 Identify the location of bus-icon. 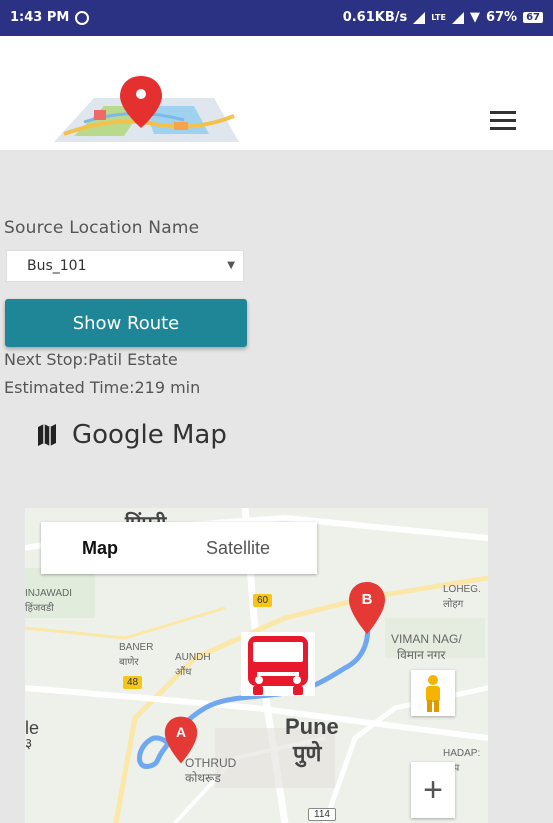
(278, 665).